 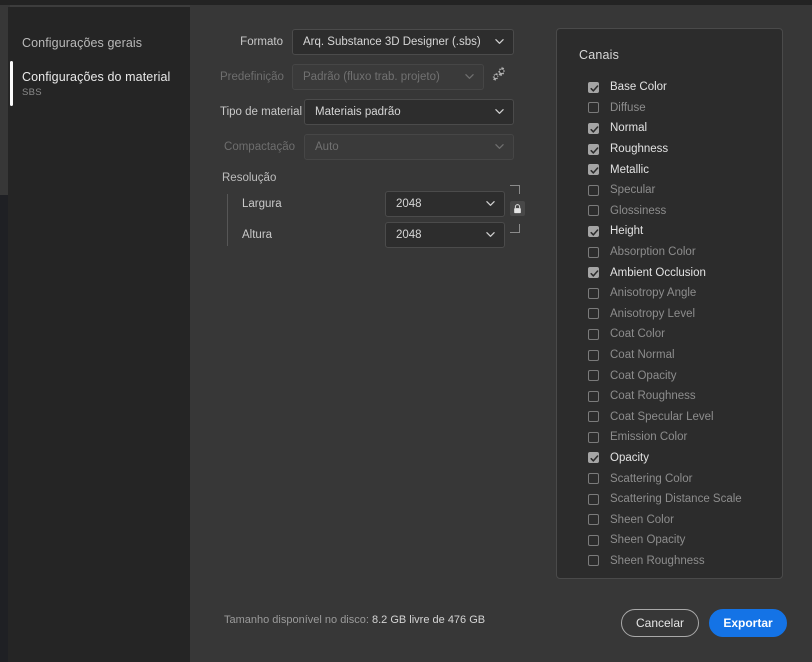 What do you see at coordinates (685, 355) in the screenshot?
I see `channel-item: Coat Normal` at bounding box center [685, 355].